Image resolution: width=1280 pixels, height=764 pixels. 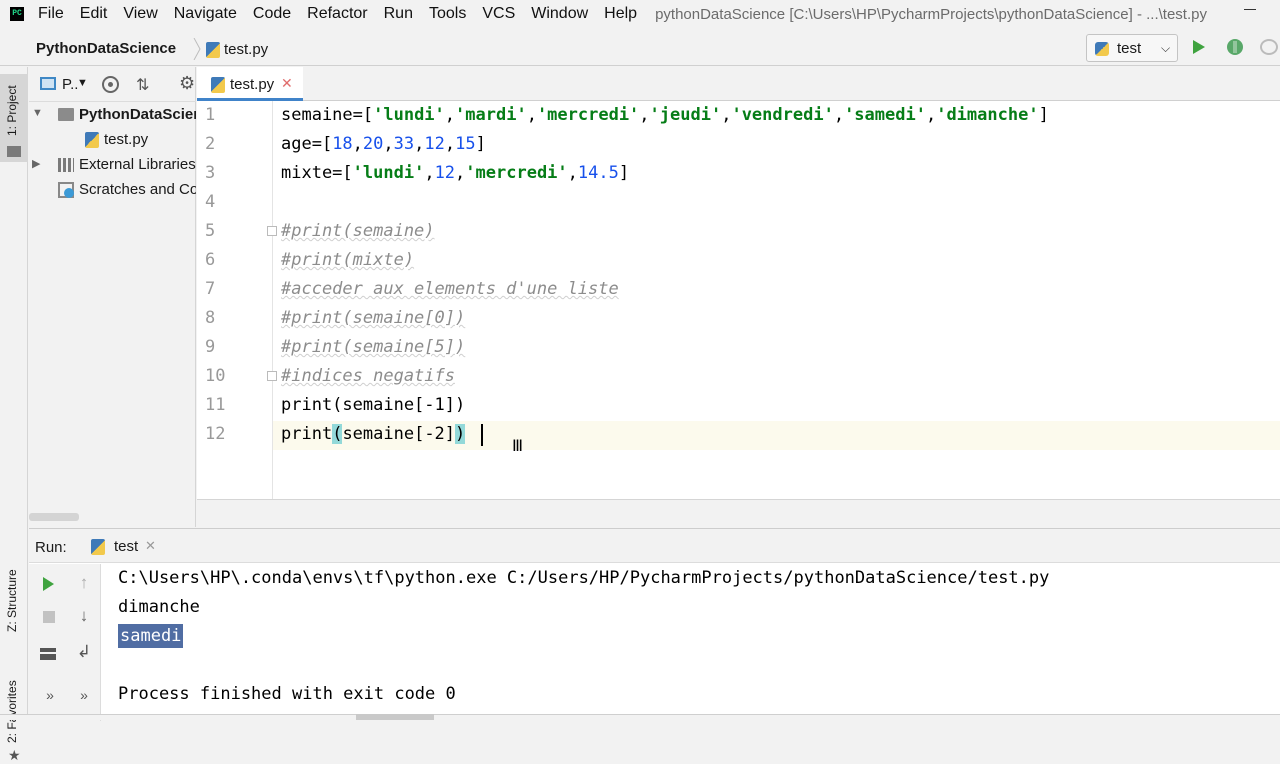 What do you see at coordinates (518, 445) in the screenshot?
I see `text-cursor-icon: Ⅲ` at bounding box center [518, 445].